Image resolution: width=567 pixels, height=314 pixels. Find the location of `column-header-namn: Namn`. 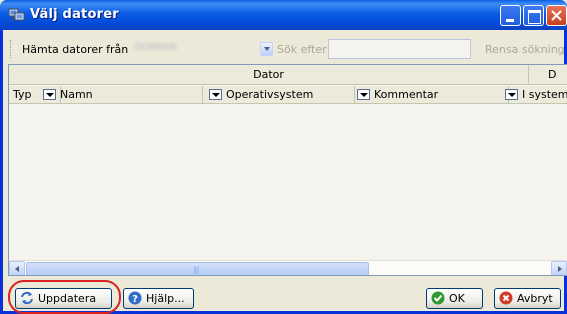

column-header-namn: Namn is located at coordinates (121, 95).